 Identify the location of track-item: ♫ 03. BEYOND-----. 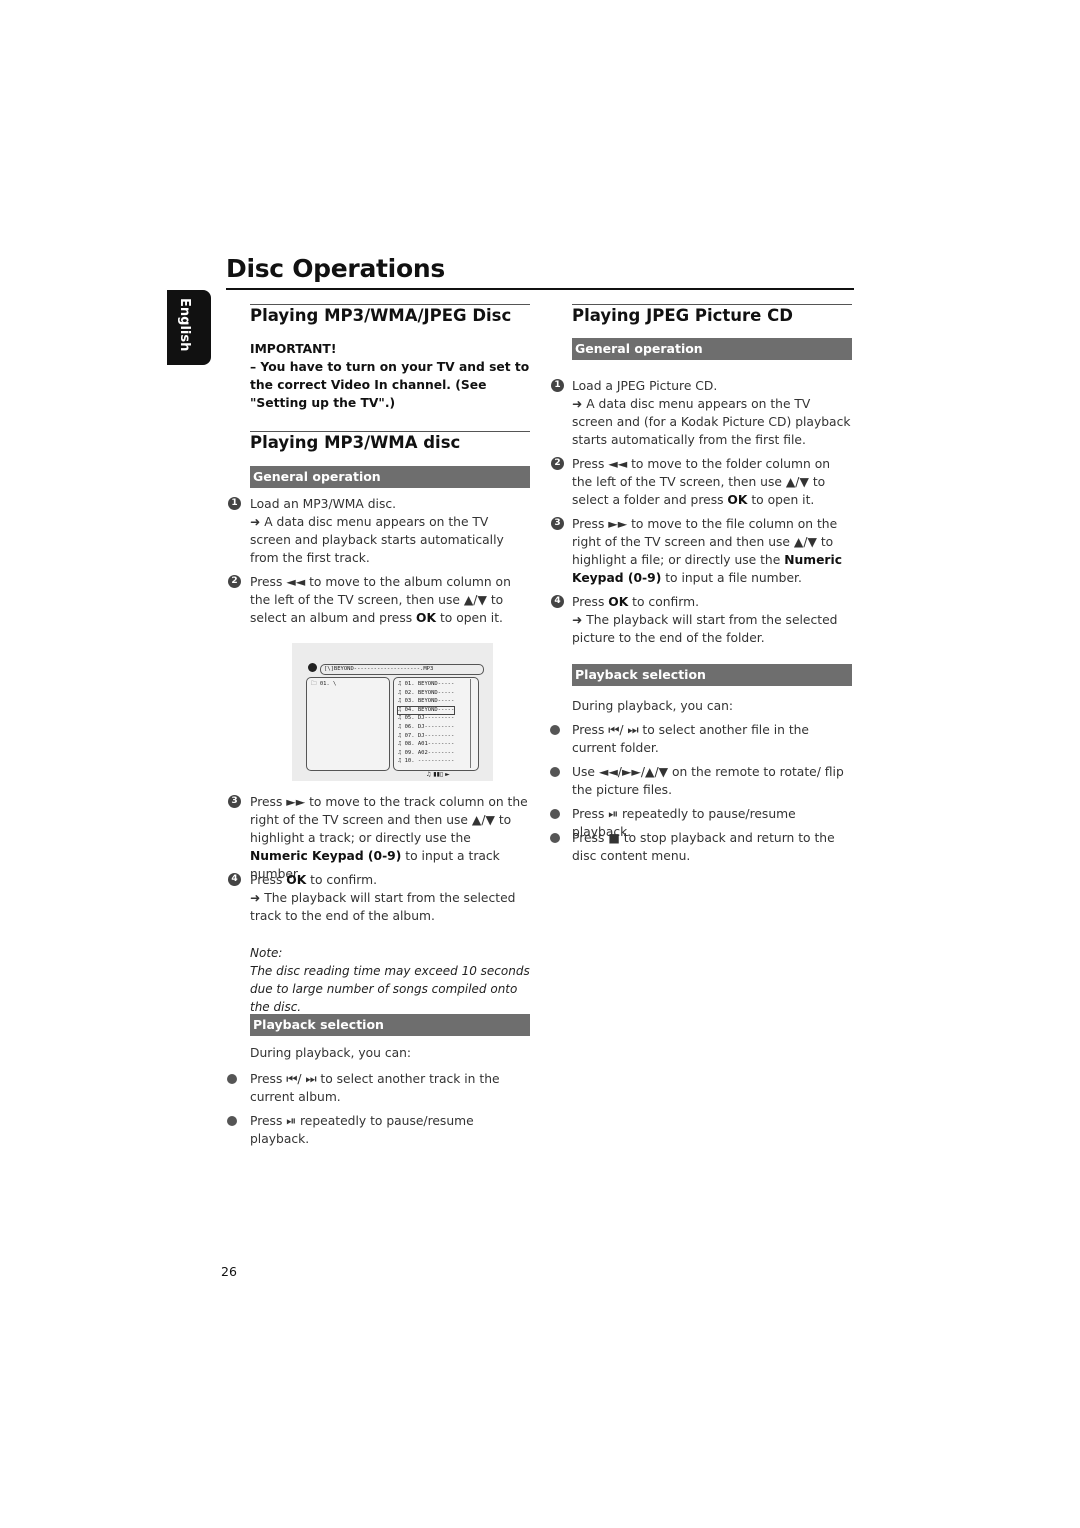
(426, 701).